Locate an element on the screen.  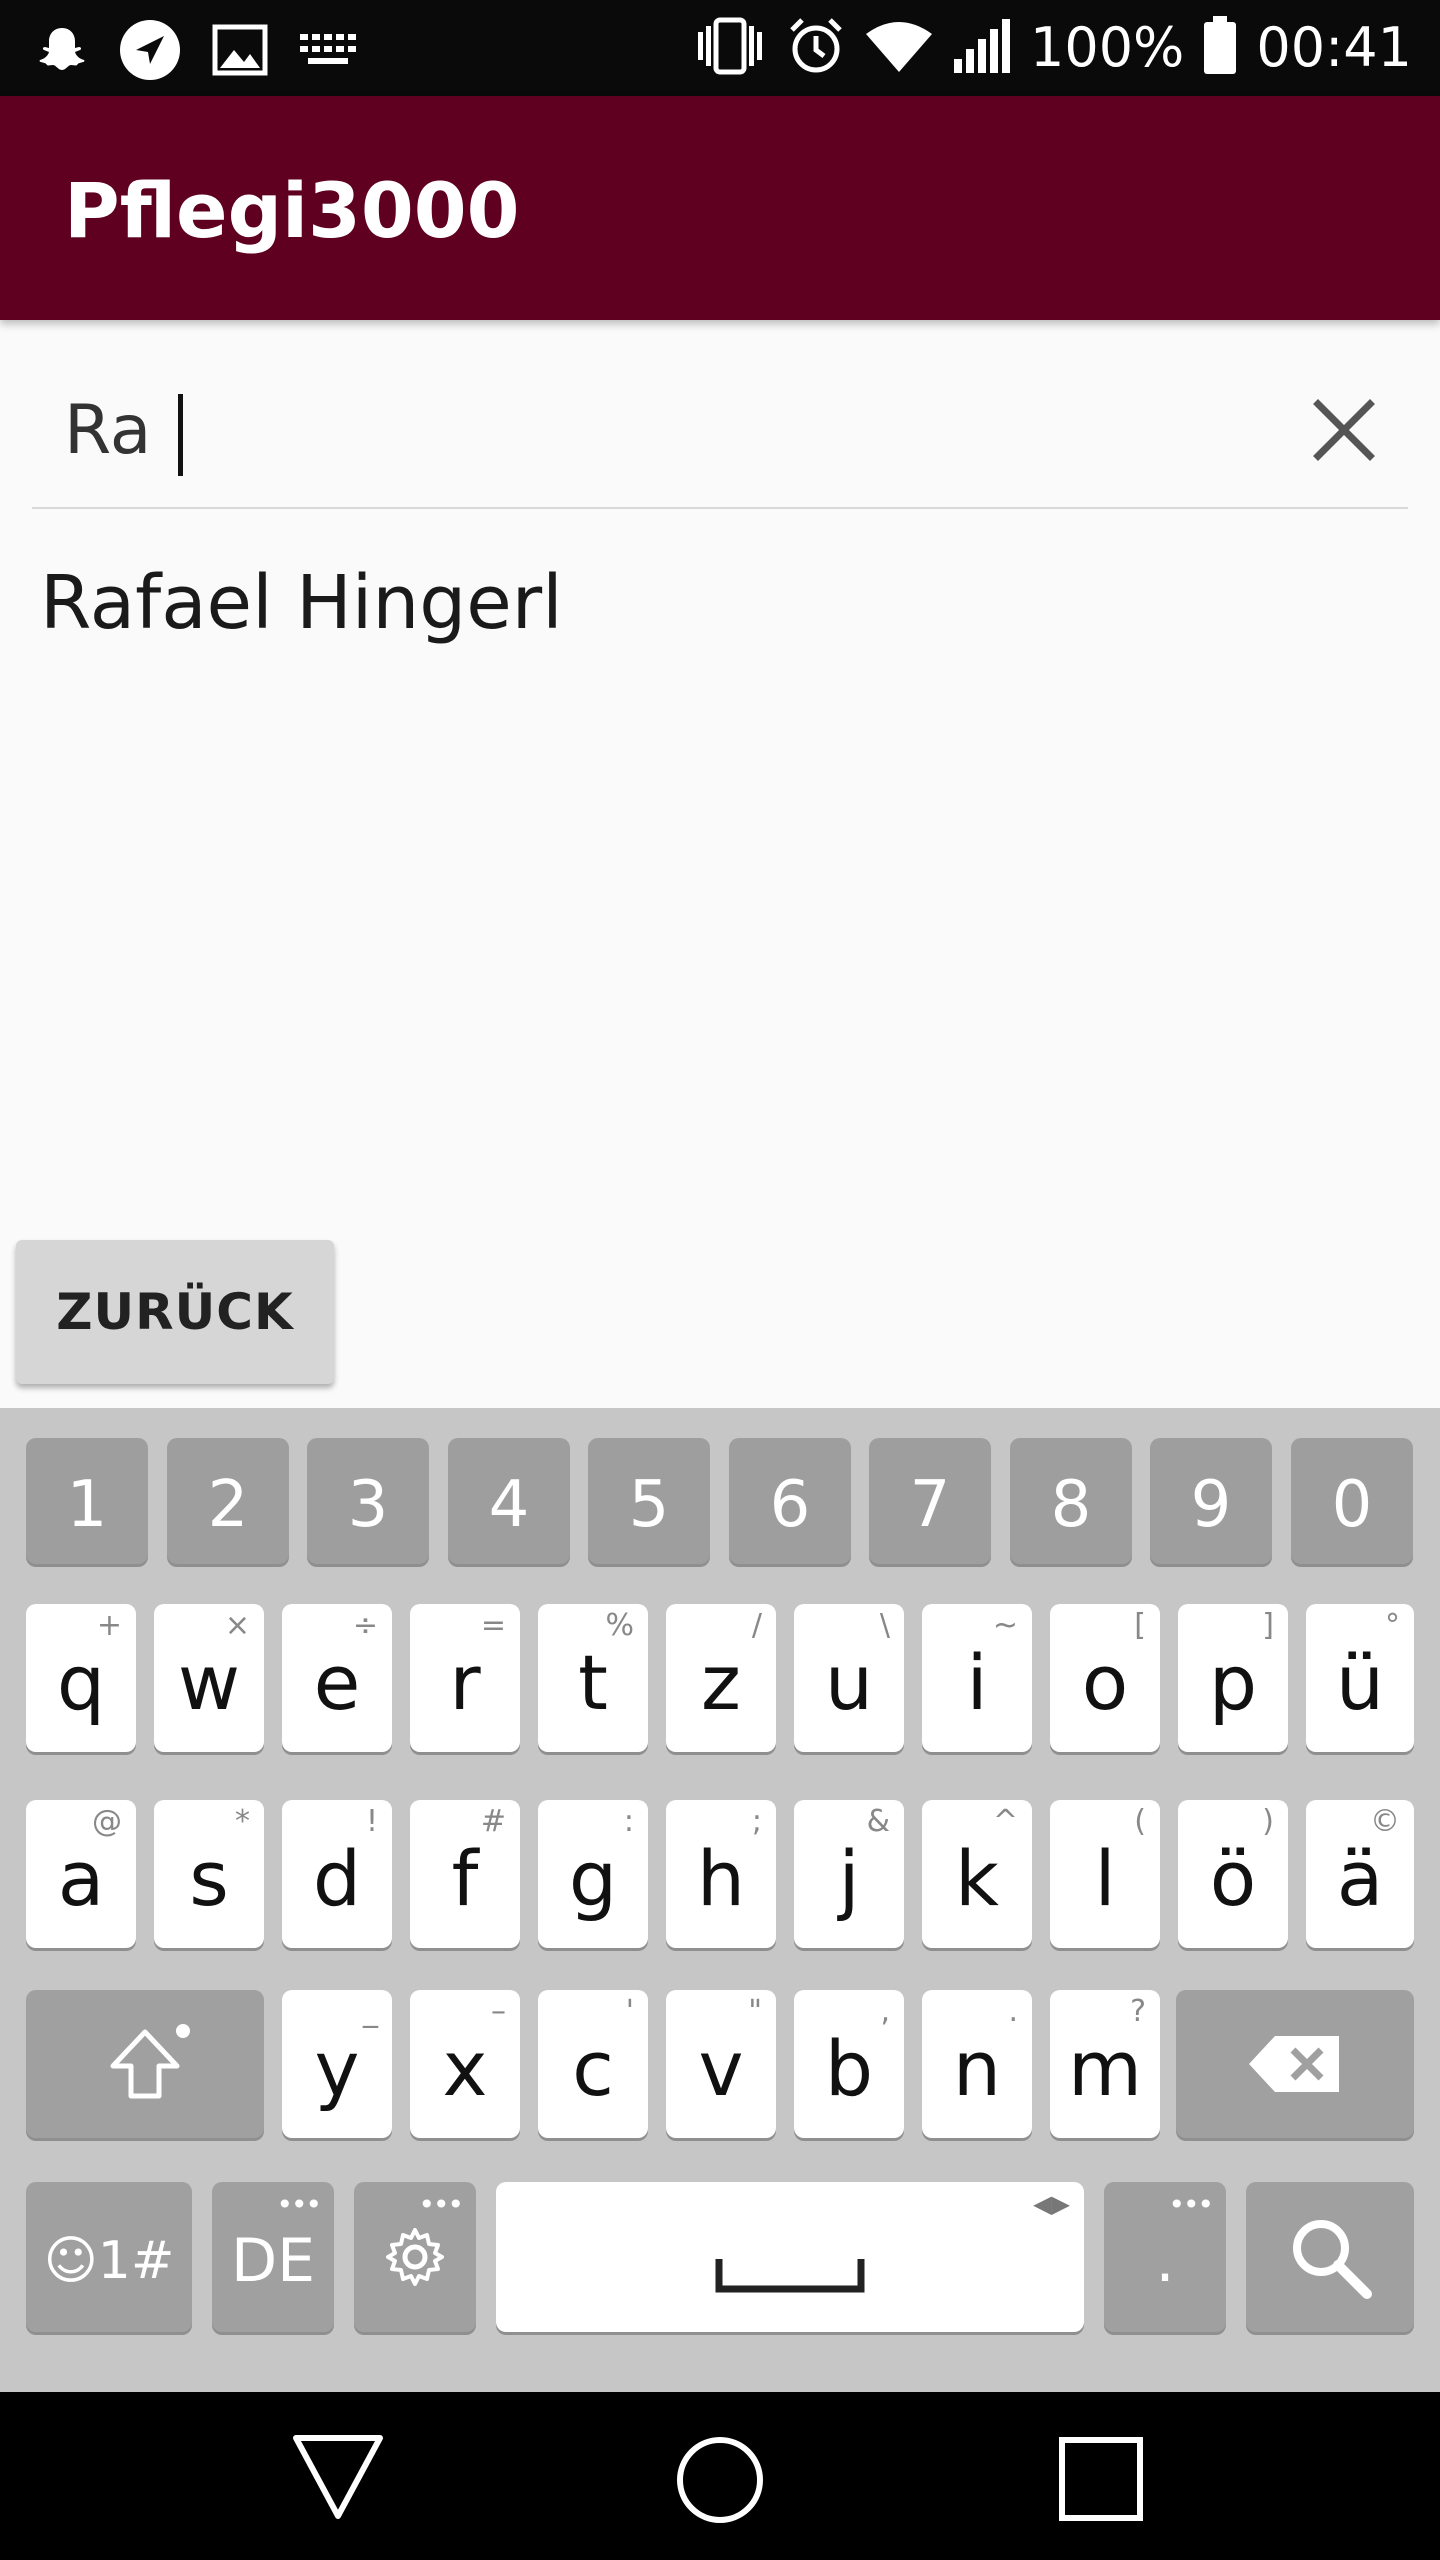
key-9: 9 is located at coordinates (1211, 1501).